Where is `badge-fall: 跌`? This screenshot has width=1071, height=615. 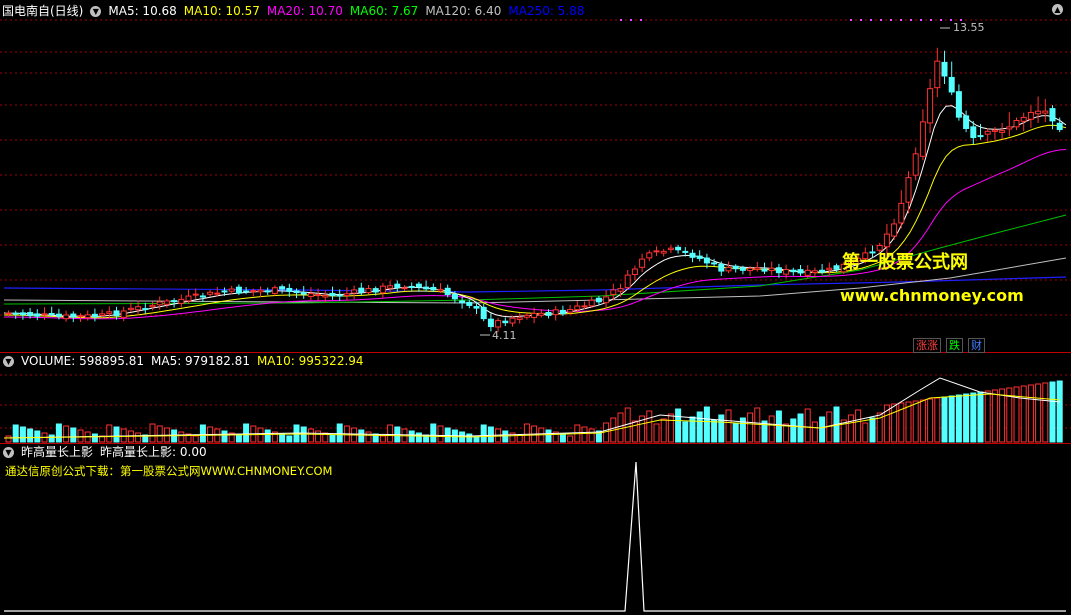
badge-fall: 跌 is located at coordinates (954, 345).